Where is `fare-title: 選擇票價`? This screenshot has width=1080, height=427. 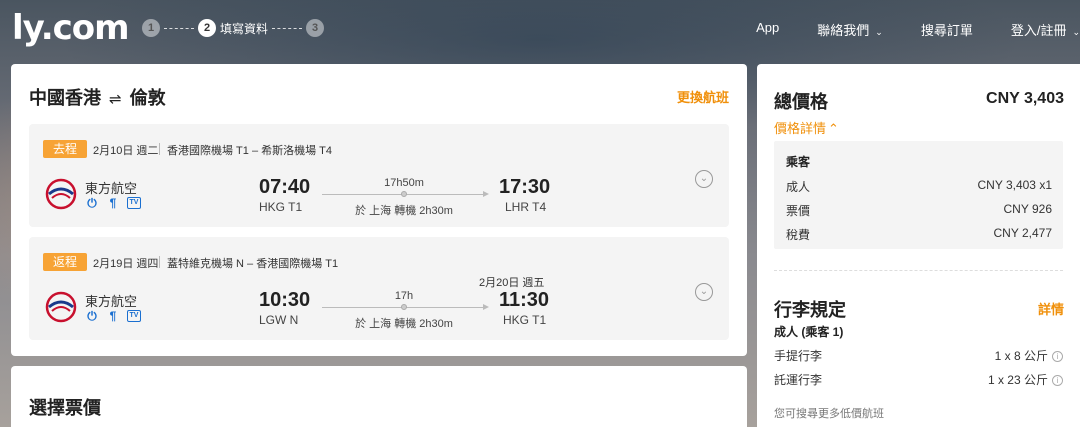
fare-title: 選擇票價 is located at coordinates (65, 408).